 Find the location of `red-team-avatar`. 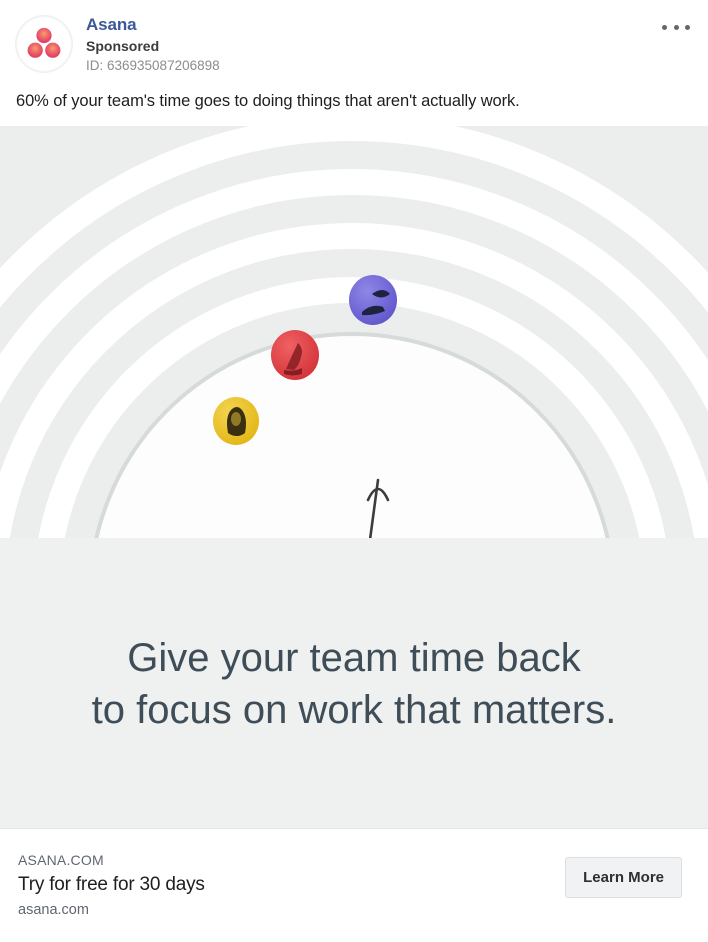

red-team-avatar is located at coordinates (295, 355).